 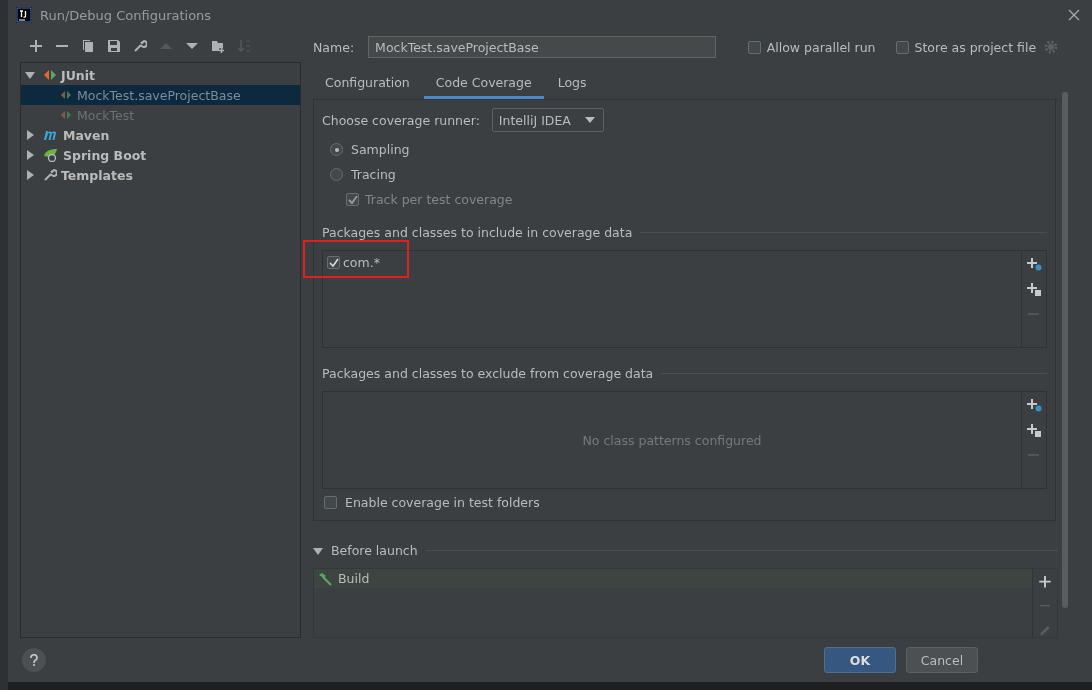 I want to click on section-title: Packages and classes to include in coverage data, so click(x=477, y=232).